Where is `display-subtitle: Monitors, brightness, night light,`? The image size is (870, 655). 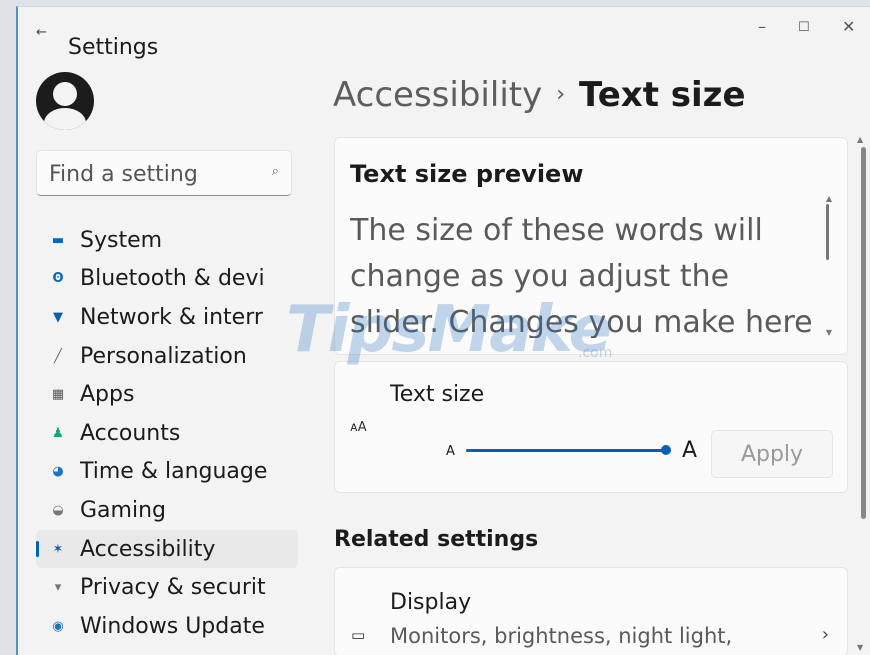
display-subtitle: Monitors, brightness, night light, is located at coordinates (561, 636).